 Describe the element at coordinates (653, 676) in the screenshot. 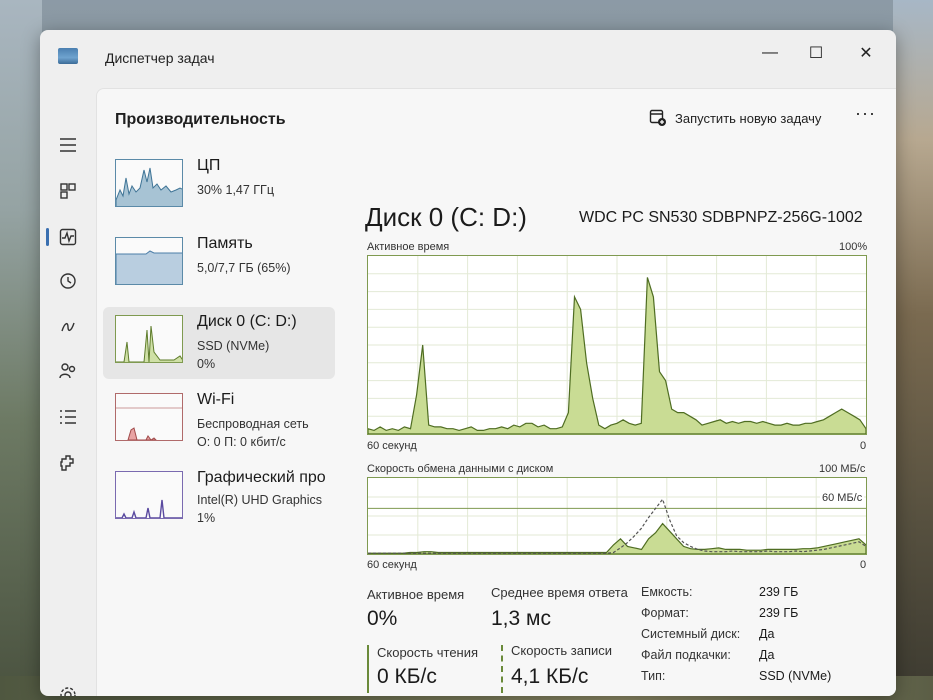

I see `info-key-type: Тип:` at that location.